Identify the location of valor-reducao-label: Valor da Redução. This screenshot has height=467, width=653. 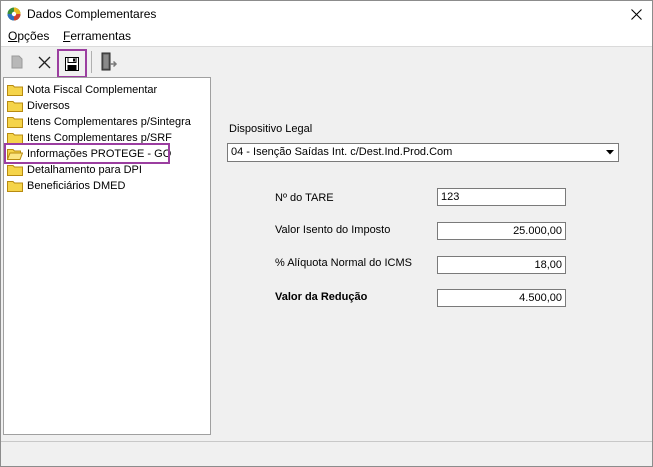
(321, 297).